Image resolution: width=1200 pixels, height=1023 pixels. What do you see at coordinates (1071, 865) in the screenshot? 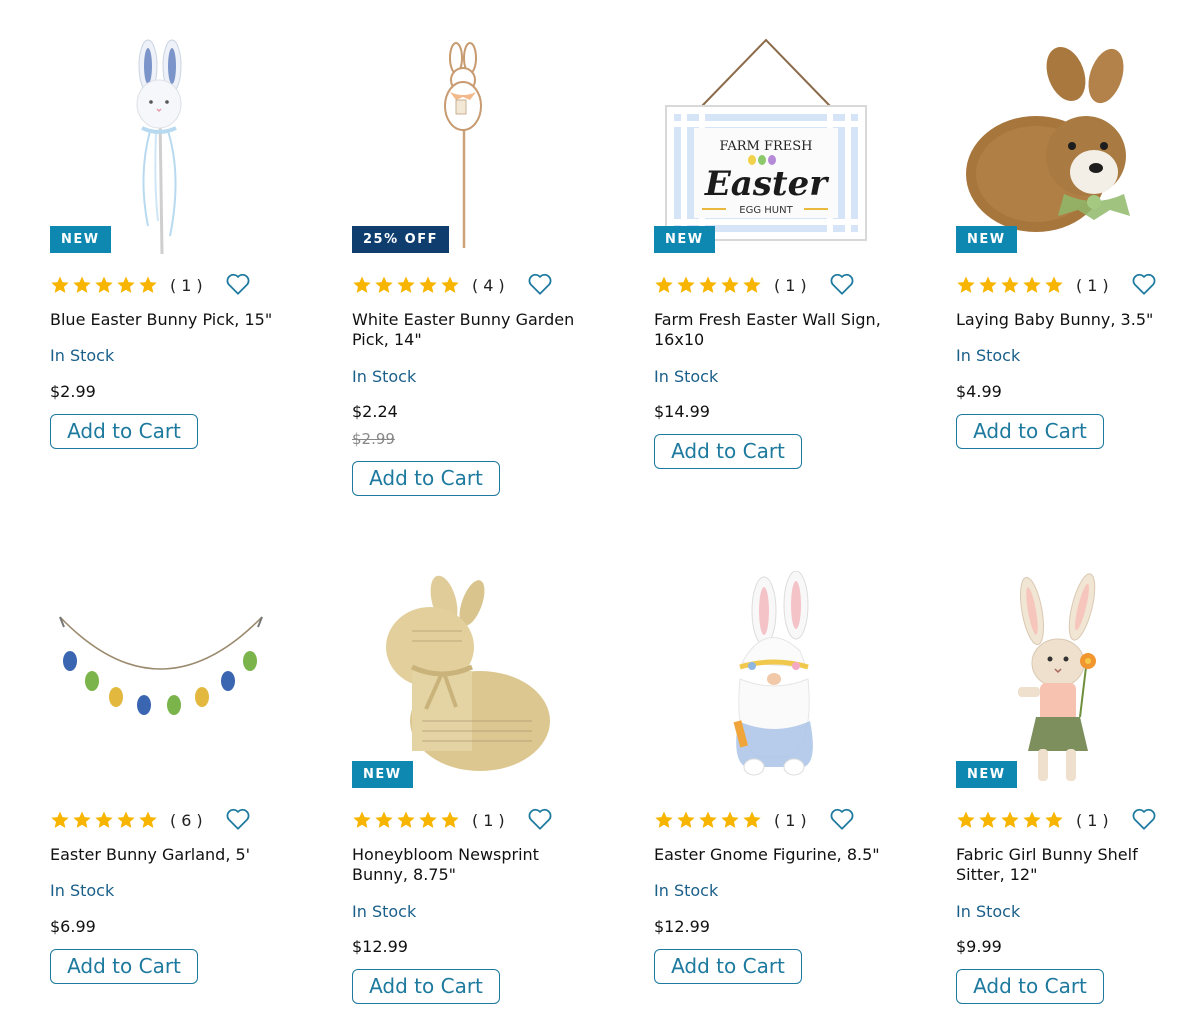
I see `product-name: Fabric Girl Bunny Shelf Sitter, 12"` at bounding box center [1071, 865].